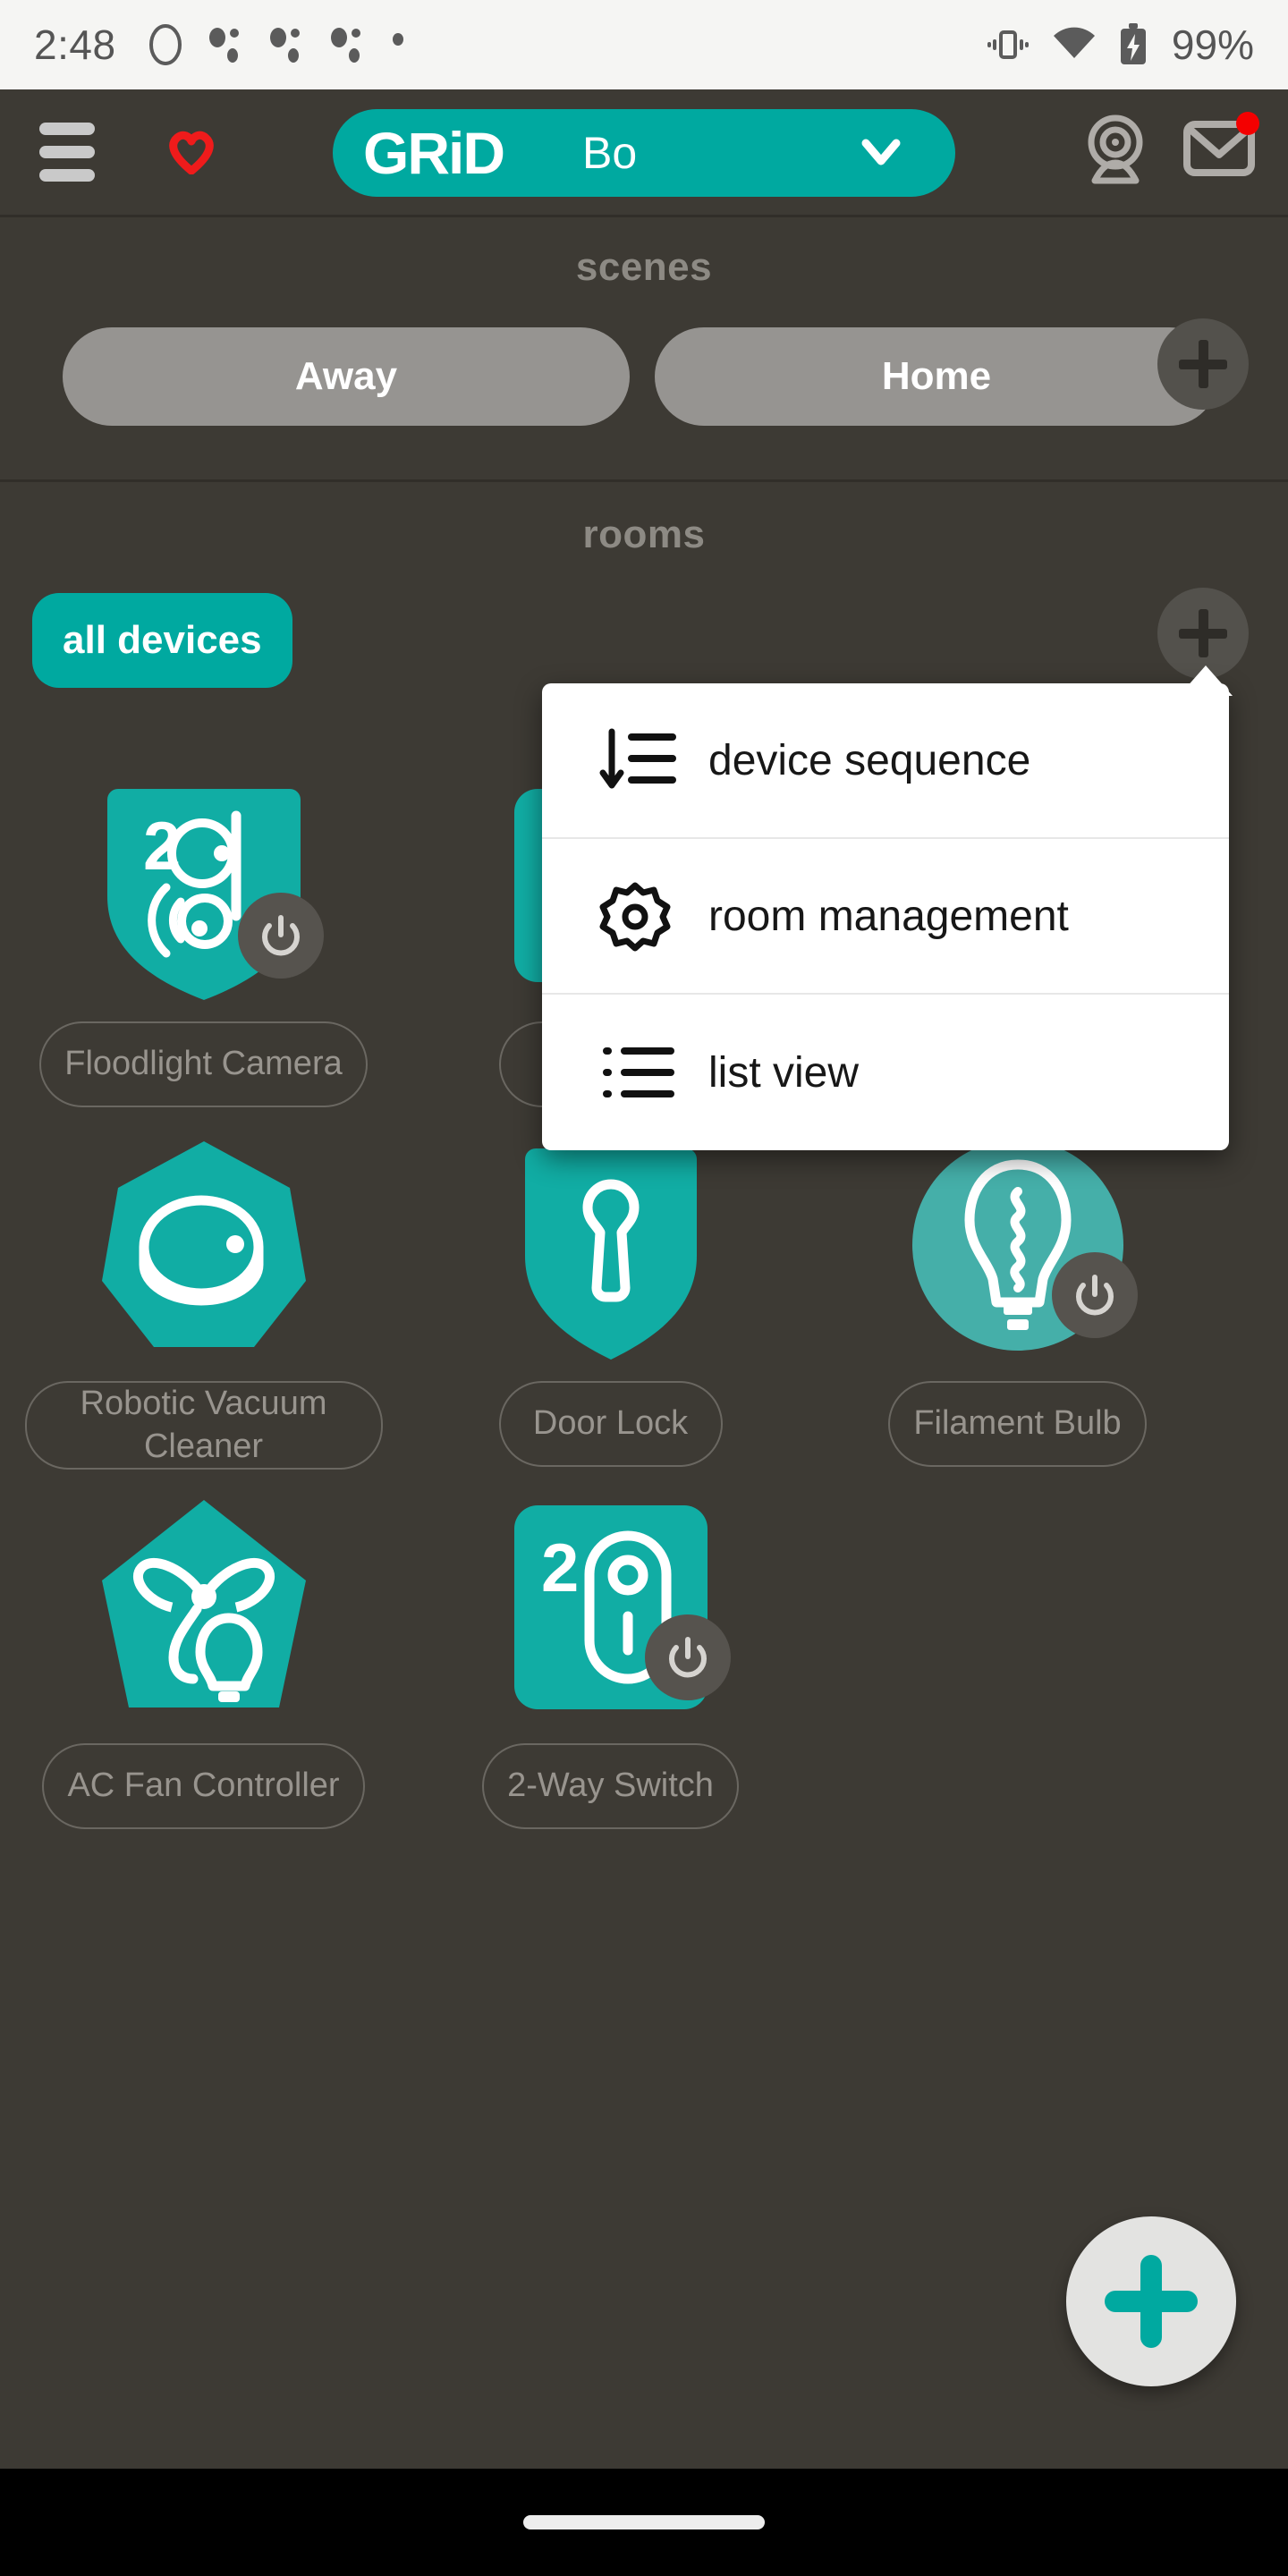  What do you see at coordinates (610, 153) in the screenshot?
I see `home-name-label: Bo` at bounding box center [610, 153].